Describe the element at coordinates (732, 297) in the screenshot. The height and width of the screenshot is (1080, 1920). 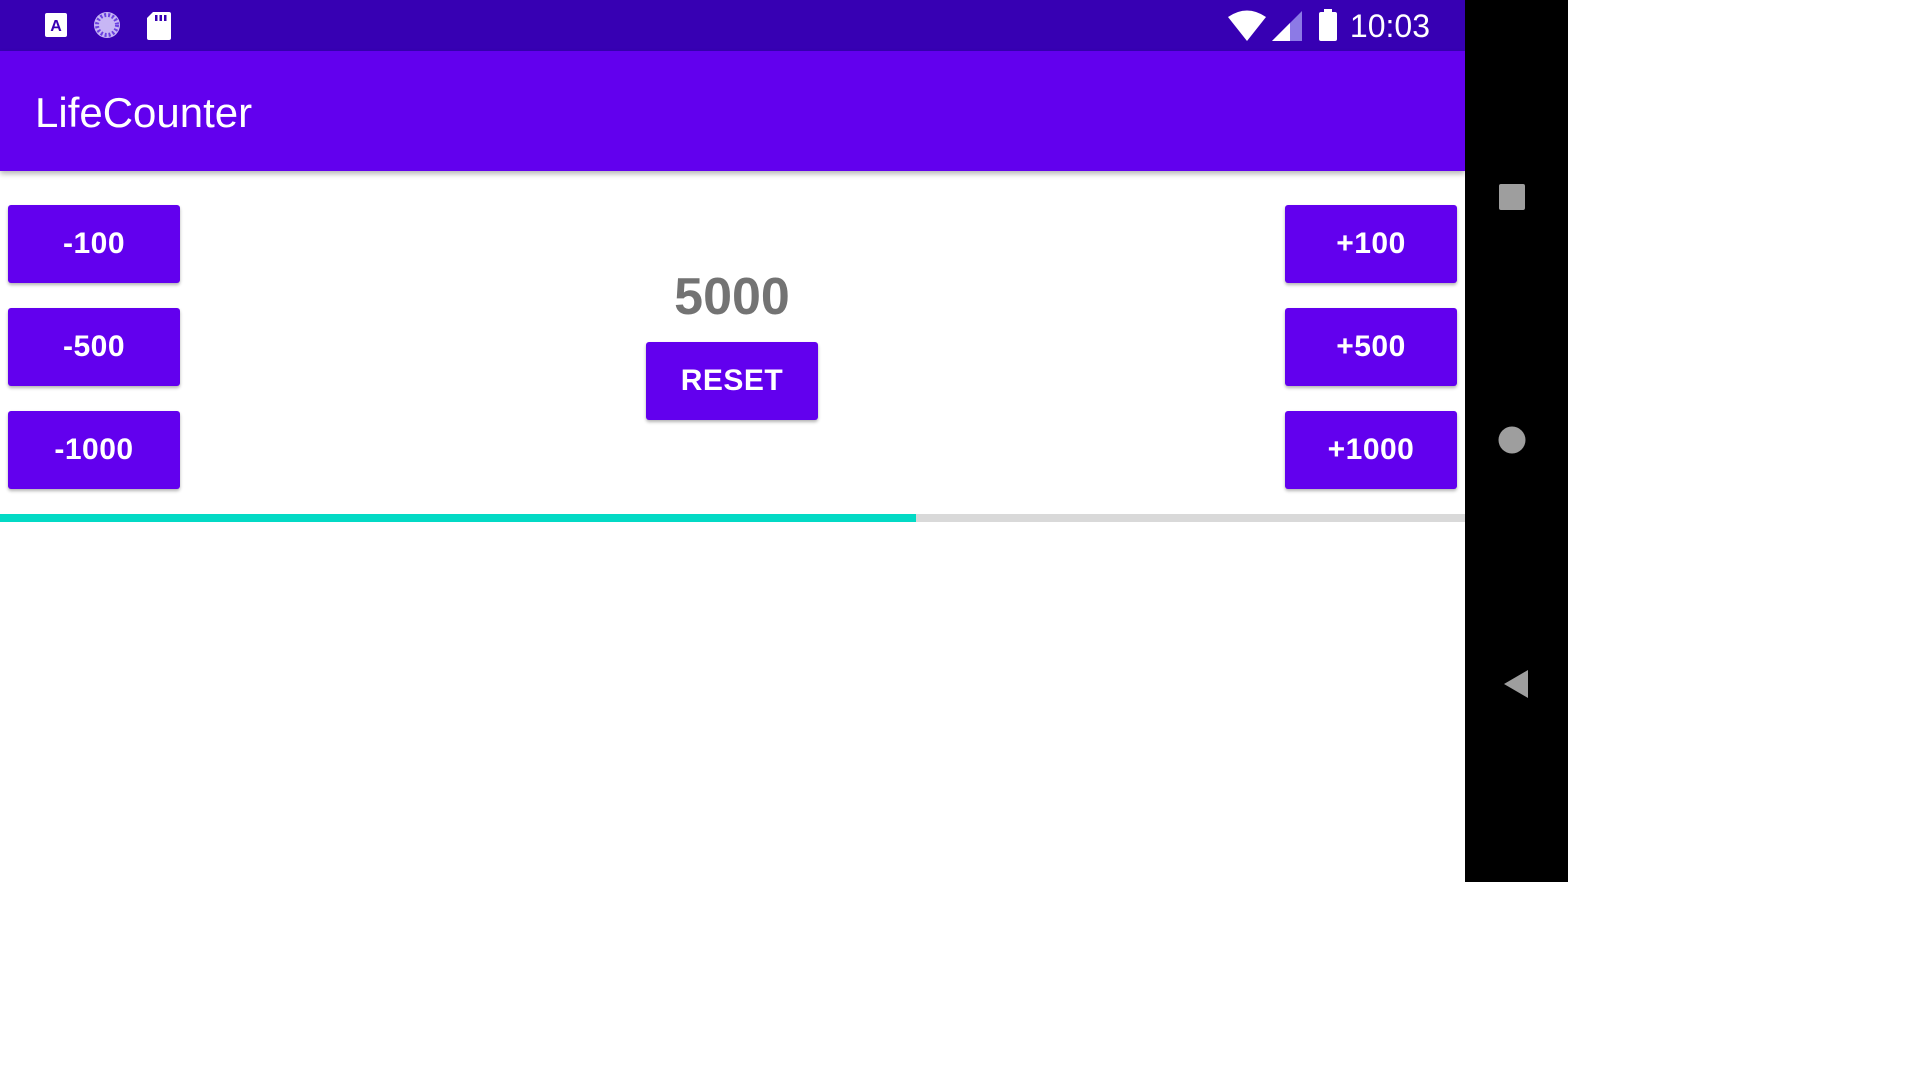
I see `life-counter-value: 5000` at that location.